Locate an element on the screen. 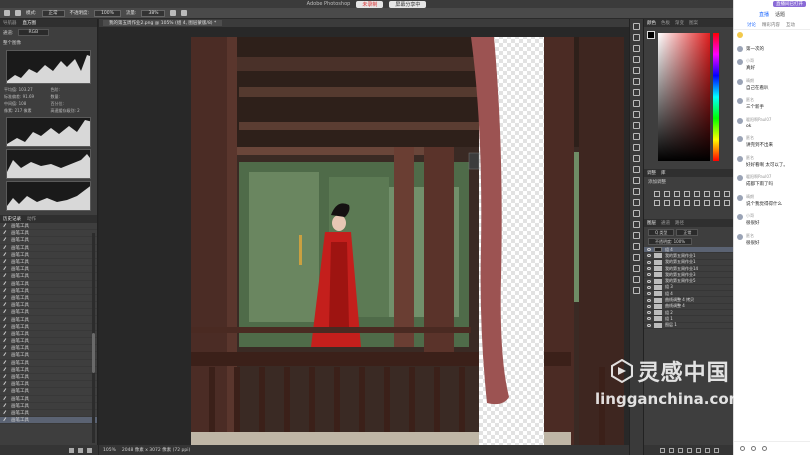  black-white-adjust-icon is located at coordinates (727, 194).